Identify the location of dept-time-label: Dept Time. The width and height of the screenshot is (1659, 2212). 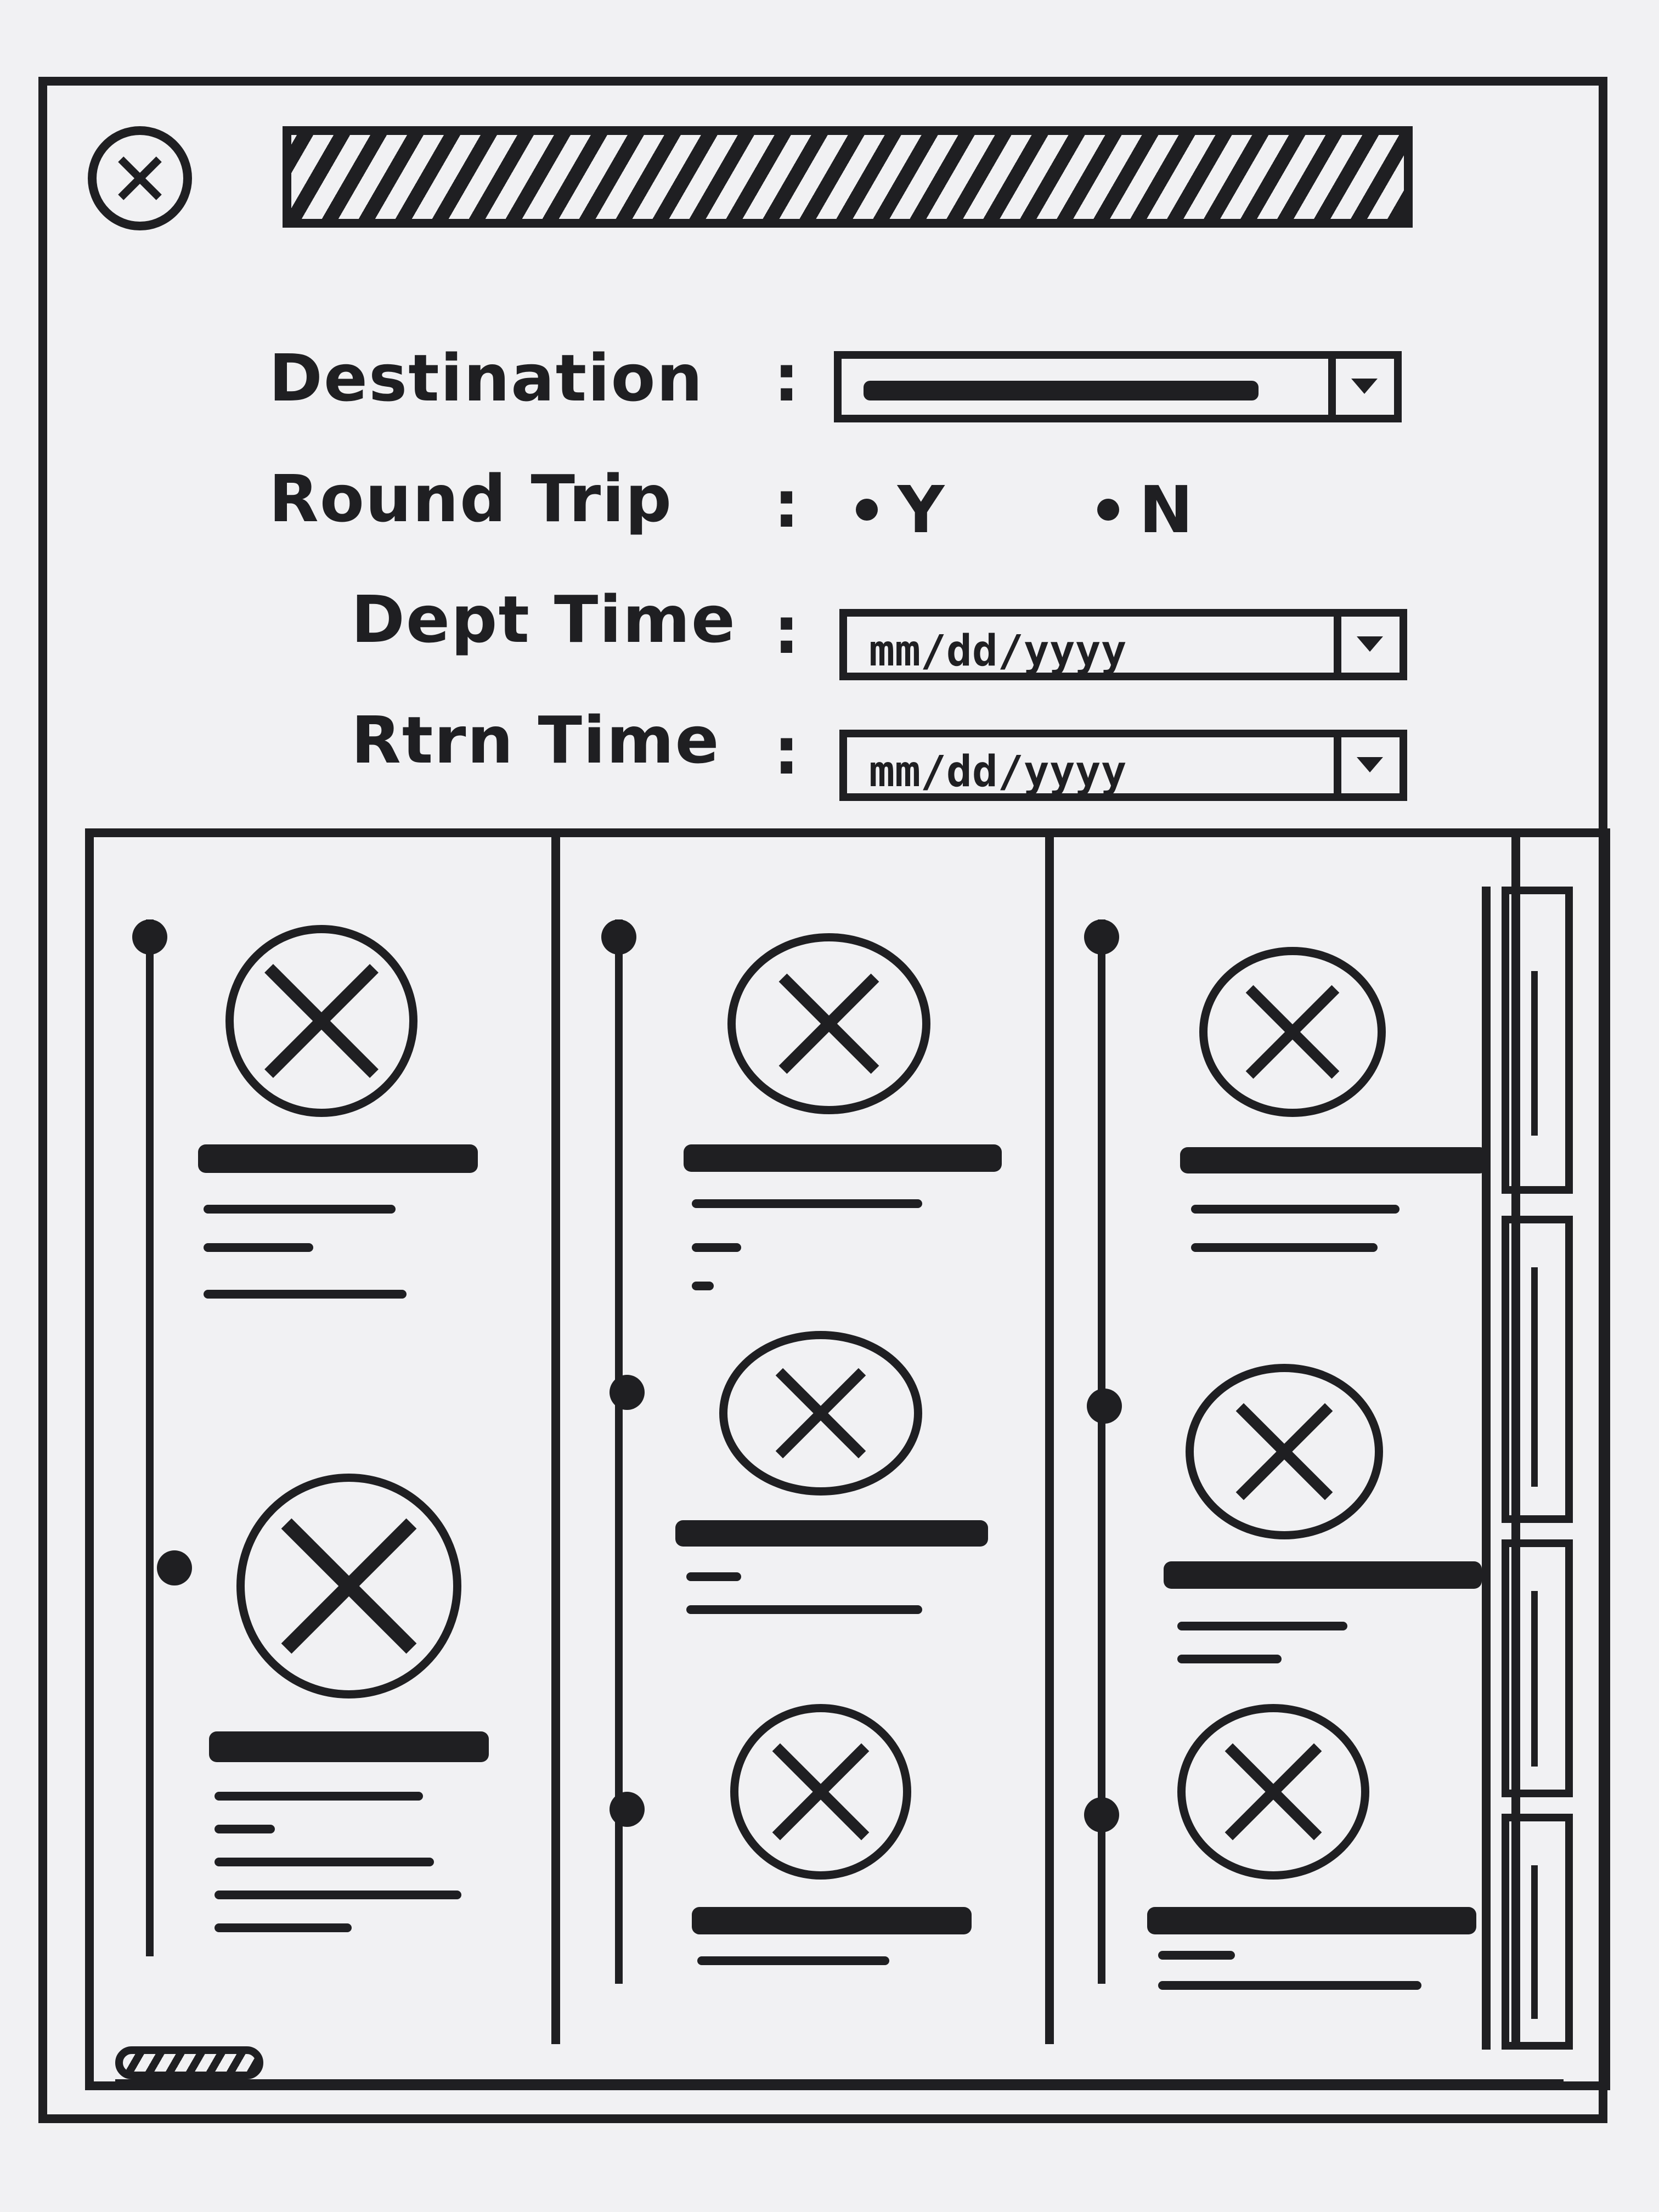
(543, 620).